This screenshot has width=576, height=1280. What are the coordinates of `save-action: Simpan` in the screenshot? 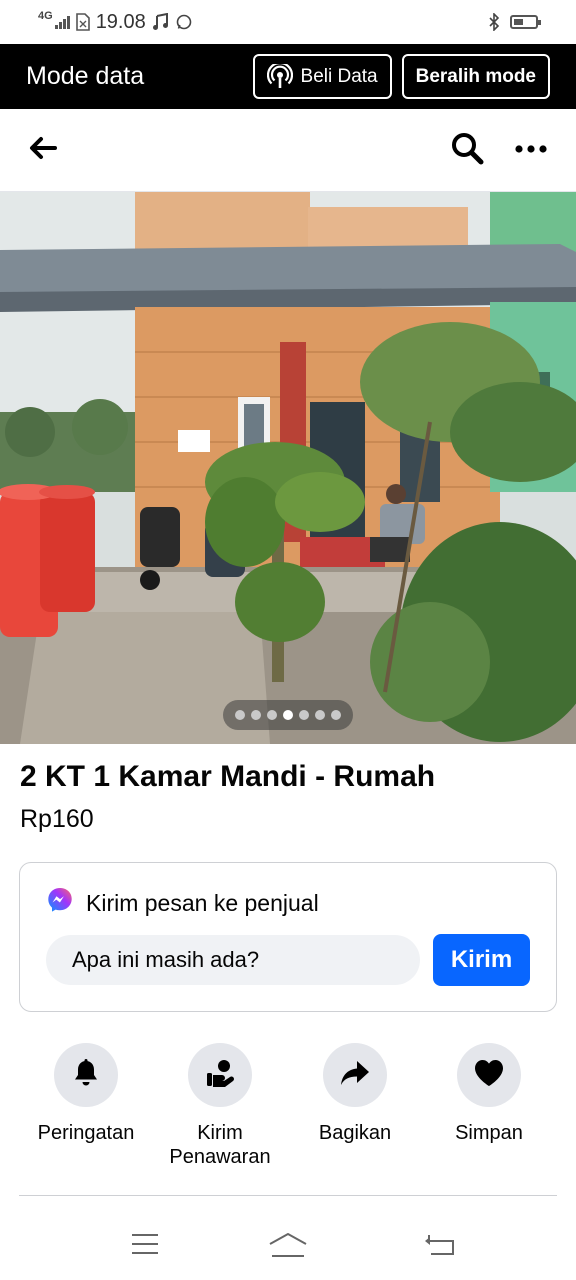 It's located at (489, 1094).